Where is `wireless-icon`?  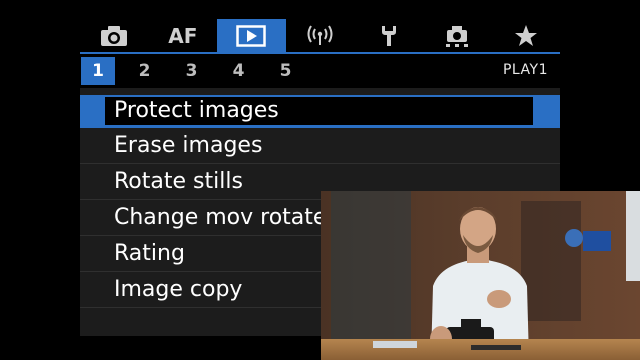
wireless-icon is located at coordinates (320, 35).